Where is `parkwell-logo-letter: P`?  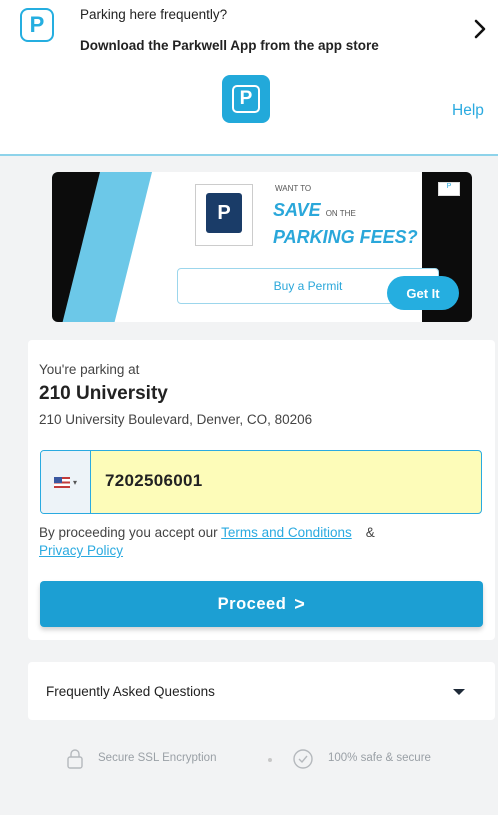
parkwell-logo-letter: P is located at coordinates (246, 99).